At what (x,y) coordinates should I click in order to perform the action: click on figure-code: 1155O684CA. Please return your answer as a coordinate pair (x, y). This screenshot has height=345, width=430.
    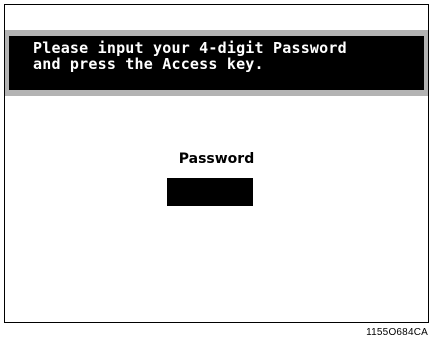
    Looking at the image, I should click on (397, 332).